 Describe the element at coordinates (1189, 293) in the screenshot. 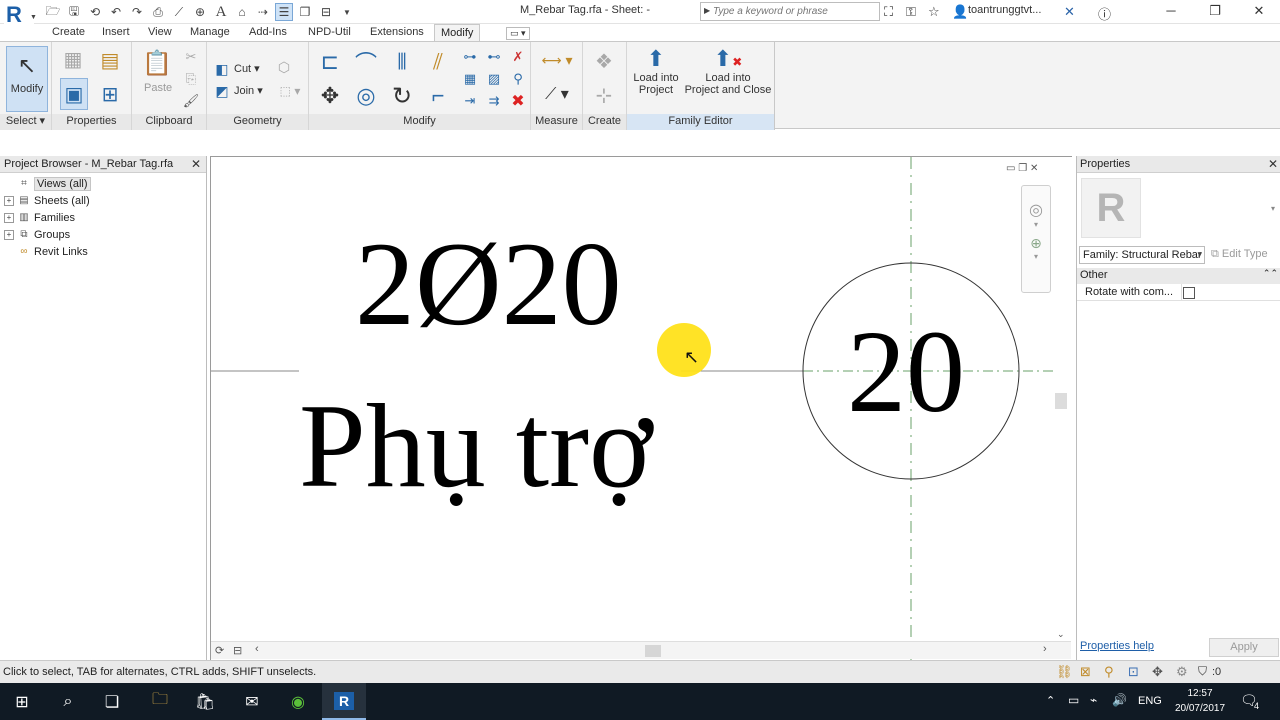

I see `rotate-checkbox` at that location.